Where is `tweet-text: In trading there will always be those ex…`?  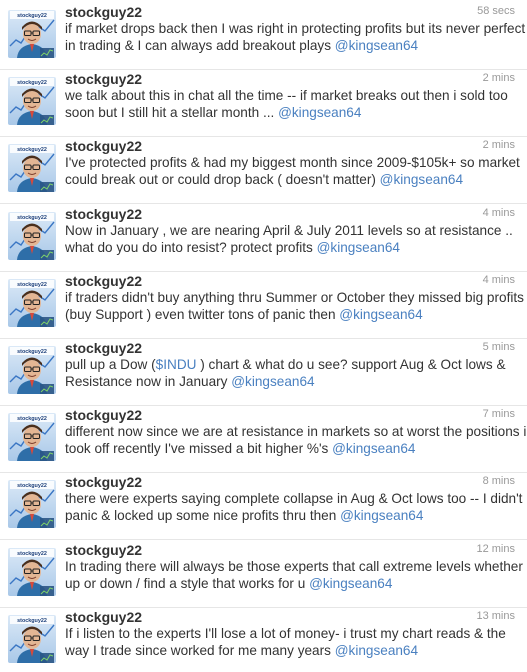 tweet-text: In trading there will always be those ex… is located at coordinates (294, 575).